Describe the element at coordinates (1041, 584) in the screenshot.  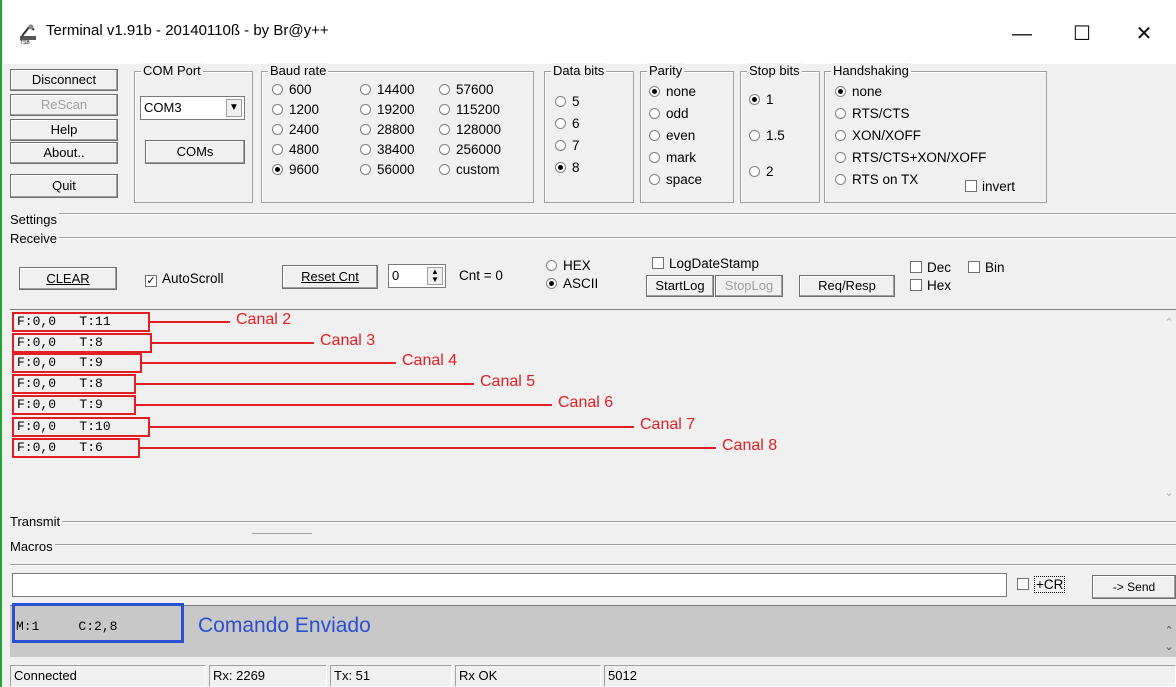
I see `cr-checkbox: +CR` at that location.